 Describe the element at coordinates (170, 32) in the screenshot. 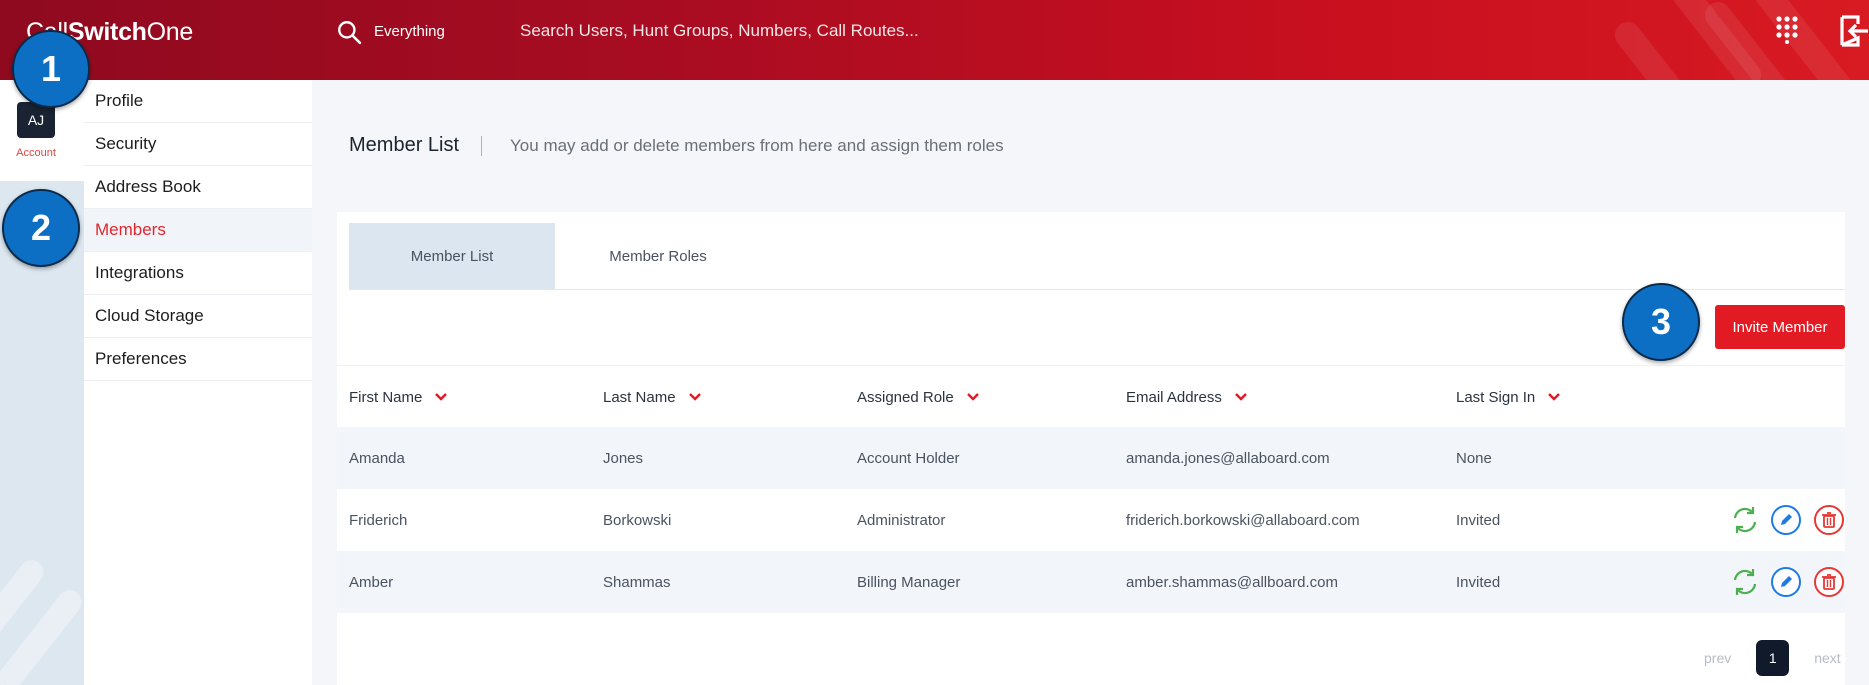

I see `logo-text-suffix: One` at that location.